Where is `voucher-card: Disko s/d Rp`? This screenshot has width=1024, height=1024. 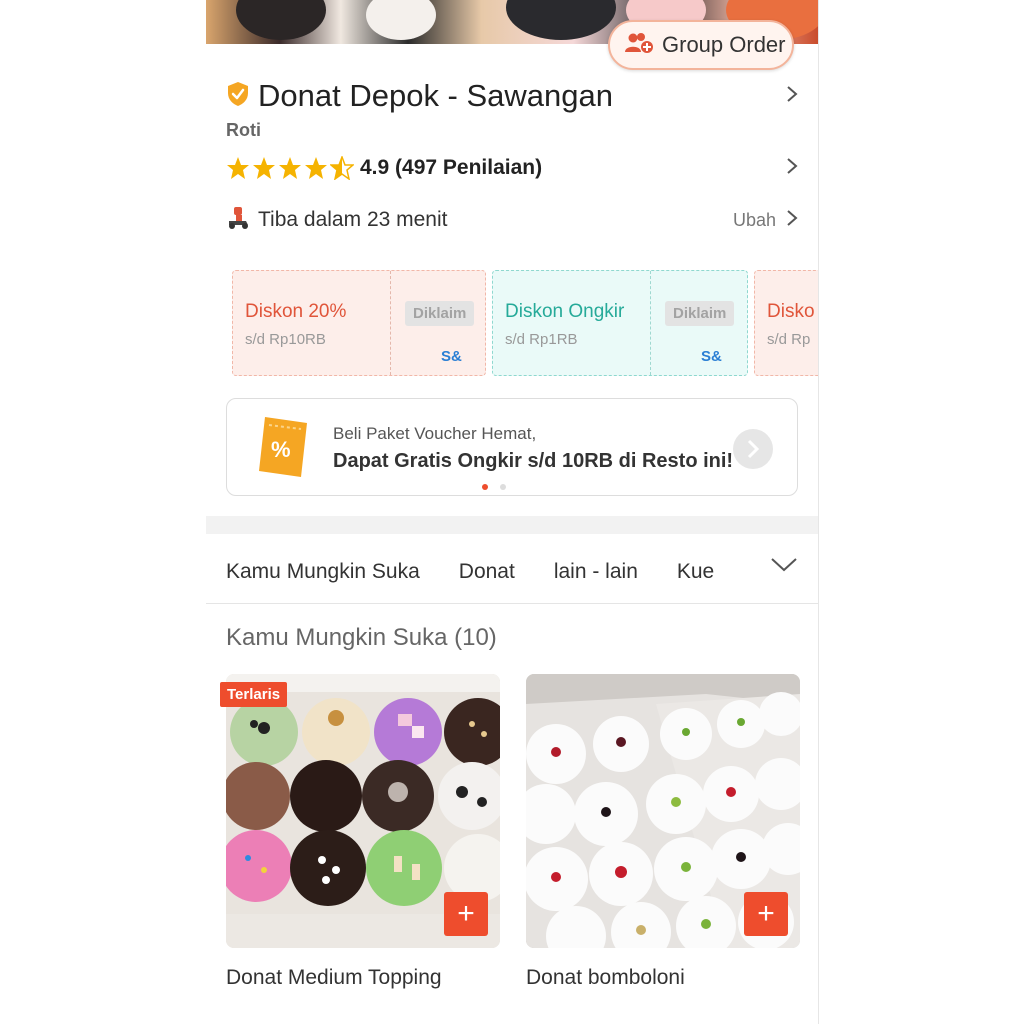
voucher-card: Disko s/d Rp is located at coordinates (786, 323).